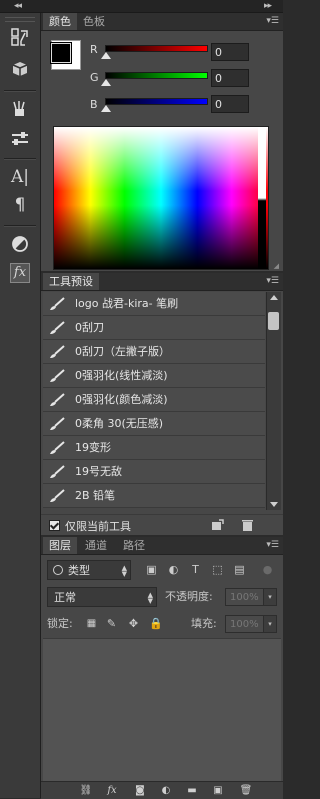  I want to click on link-icon: ⛓, so click(86, 790).